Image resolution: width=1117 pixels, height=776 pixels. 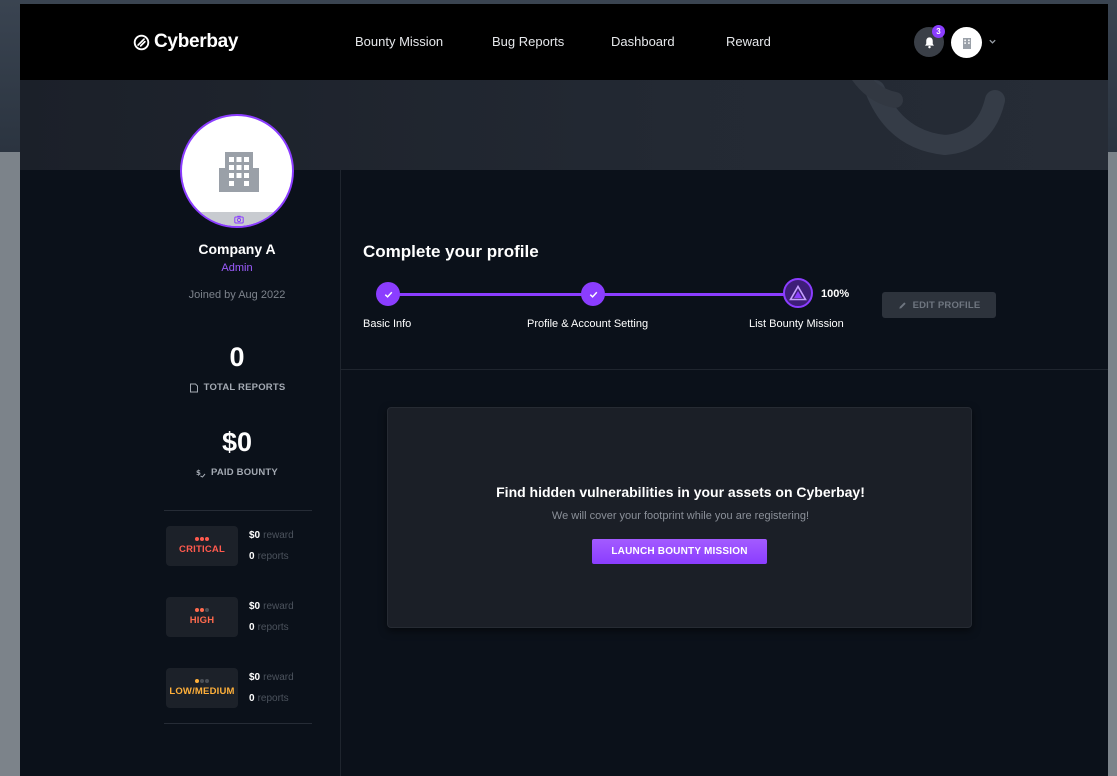 What do you see at coordinates (643, 41) in the screenshot?
I see `nav-dashboard: Dashboard` at bounding box center [643, 41].